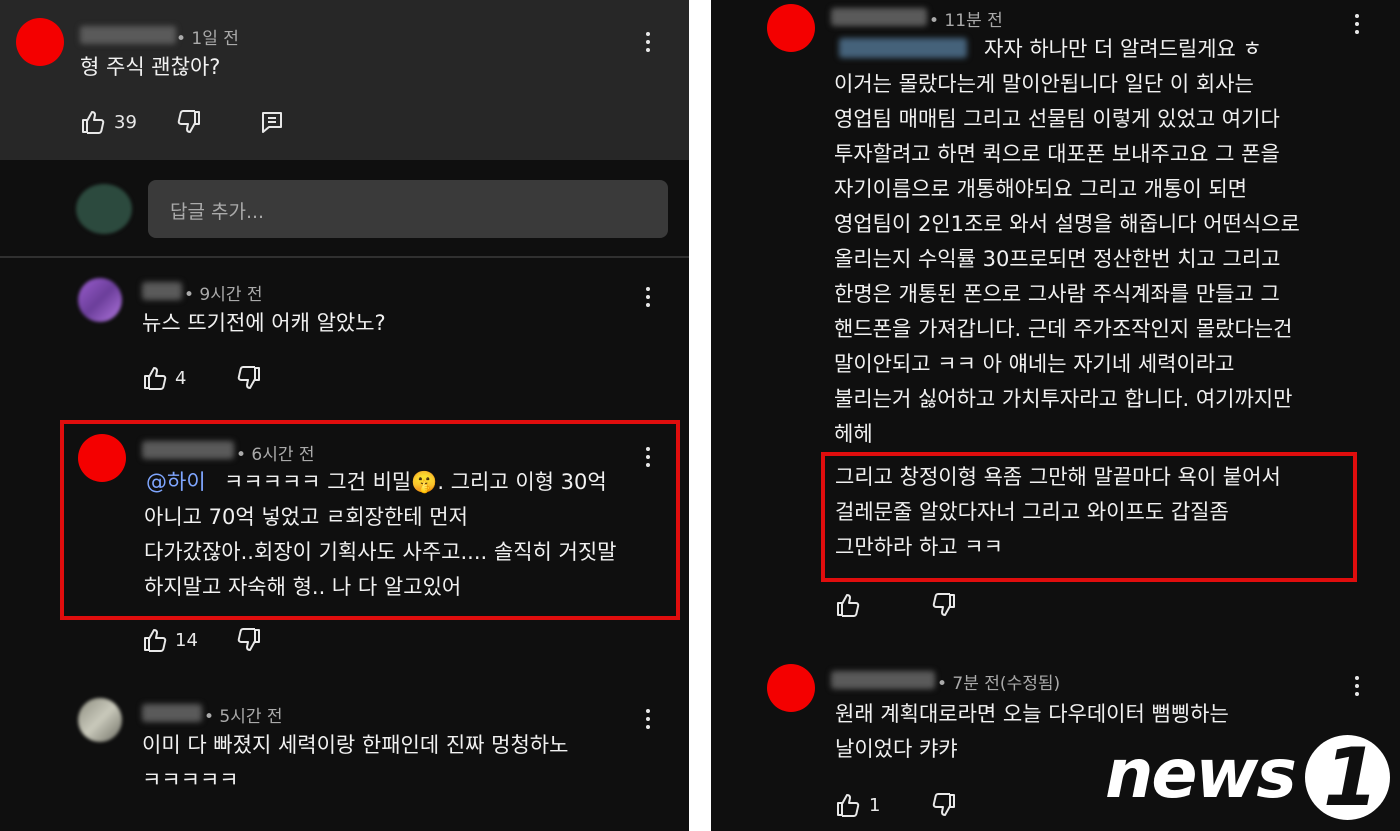 This screenshot has height=831, width=1400. Describe the element at coordinates (264, 323) in the screenshot. I see `comment-text: 뉴스 뜨기전에 어캐 알았노?` at that location.